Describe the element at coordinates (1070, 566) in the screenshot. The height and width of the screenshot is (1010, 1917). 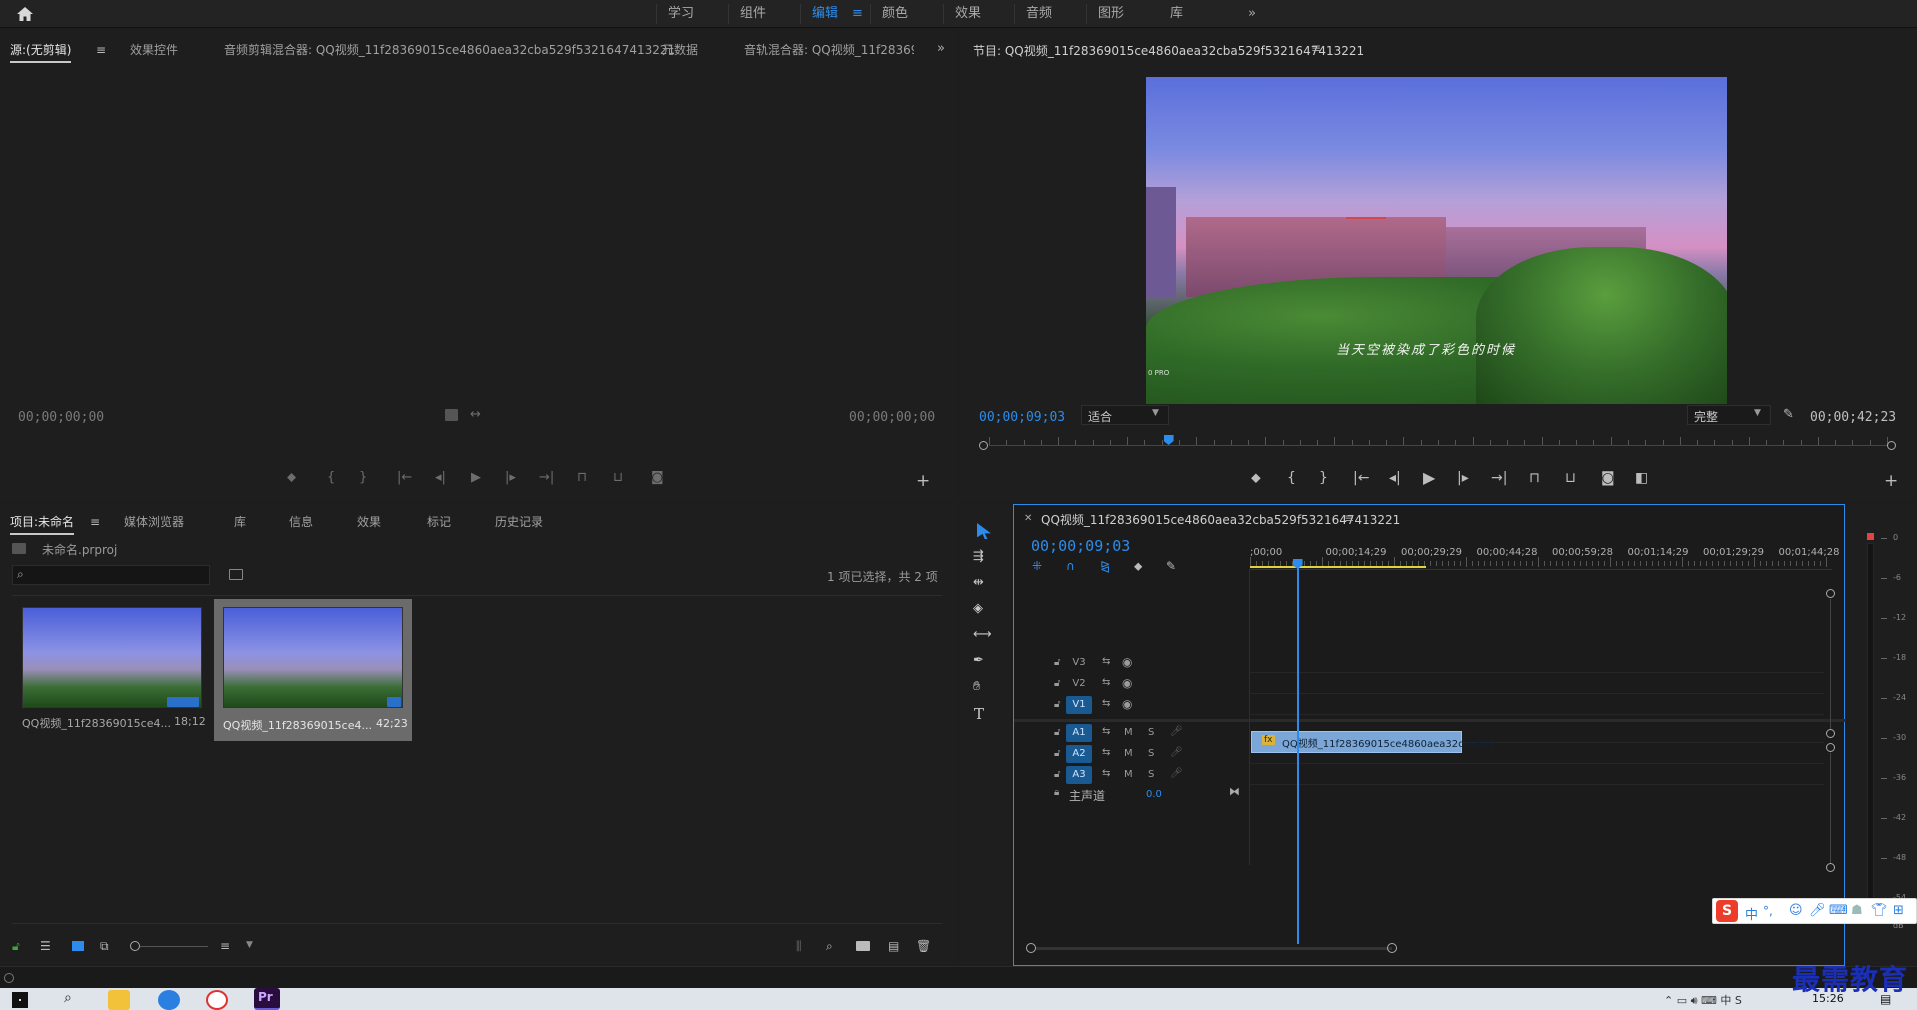
I see `snap-icon: ∩` at that location.